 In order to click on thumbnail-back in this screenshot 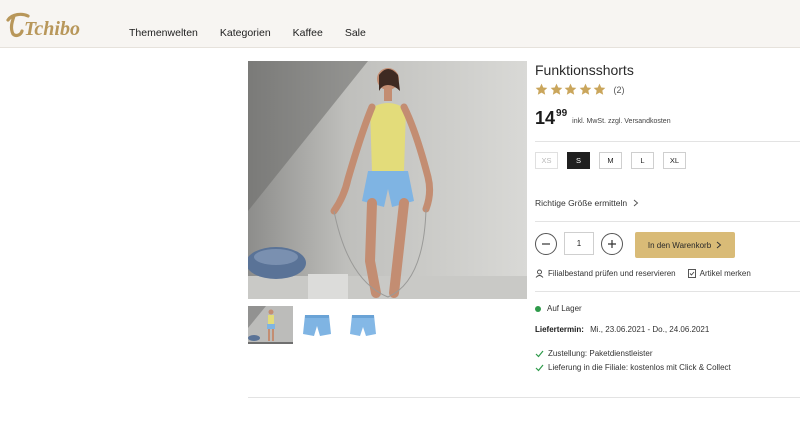, I will do `click(362, 325)`.